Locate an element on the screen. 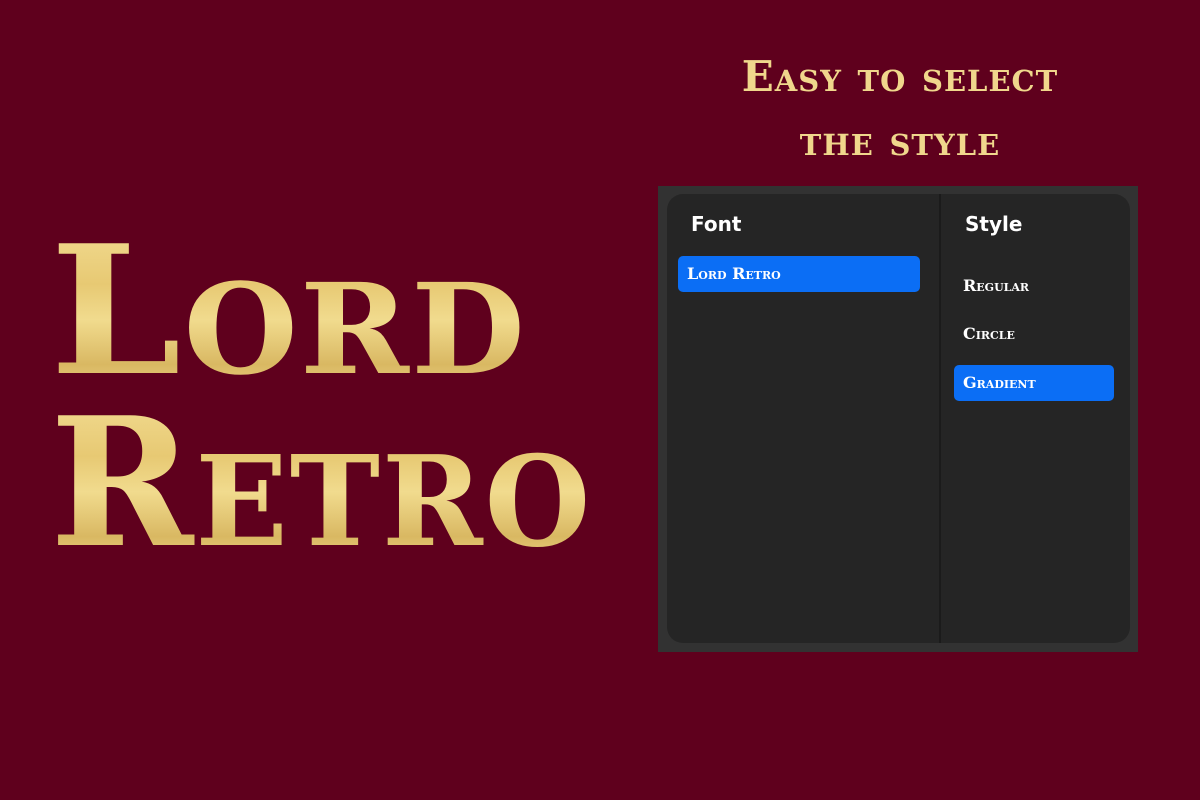 The width and height of the screenshot is (1200, 800). style-item-circle: Circle is located at coordinates (1034, 334).